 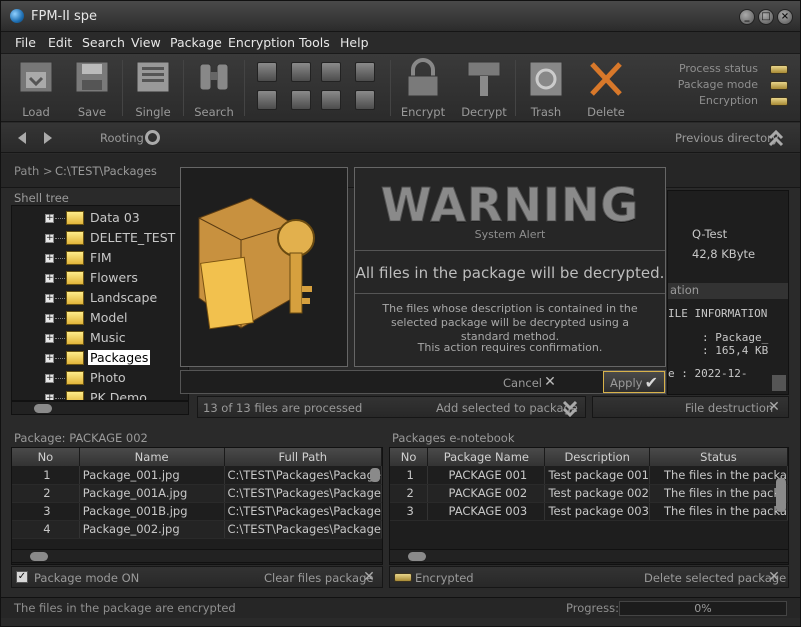 What do you see at coordinates (214, 77) in the screenshot?
I see `binoculars-icon` at bounding box center [214, 77].